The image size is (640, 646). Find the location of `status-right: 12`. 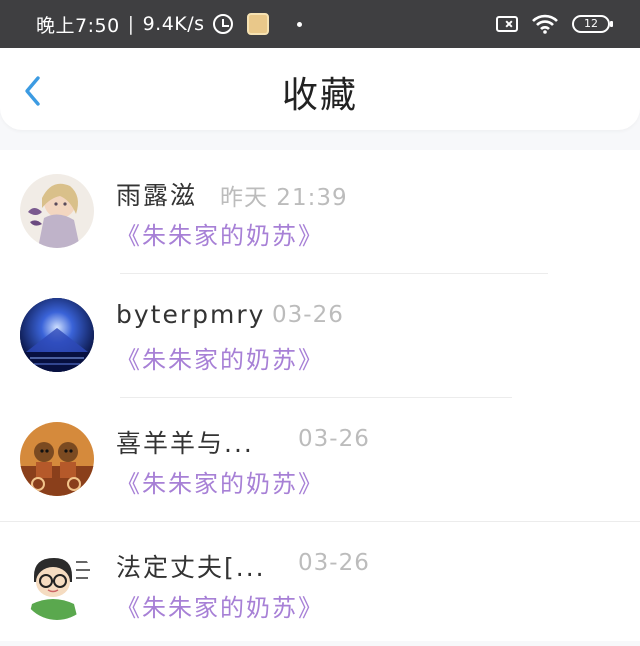

status-right: 12 is located at coordinates (554, 24).